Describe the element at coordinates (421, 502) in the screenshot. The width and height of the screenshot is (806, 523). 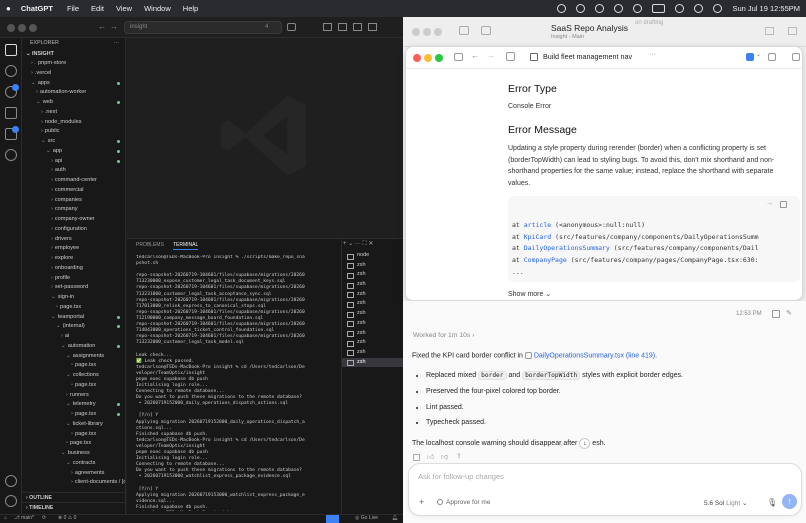
I see `attach-plus-icon: +` at that location.